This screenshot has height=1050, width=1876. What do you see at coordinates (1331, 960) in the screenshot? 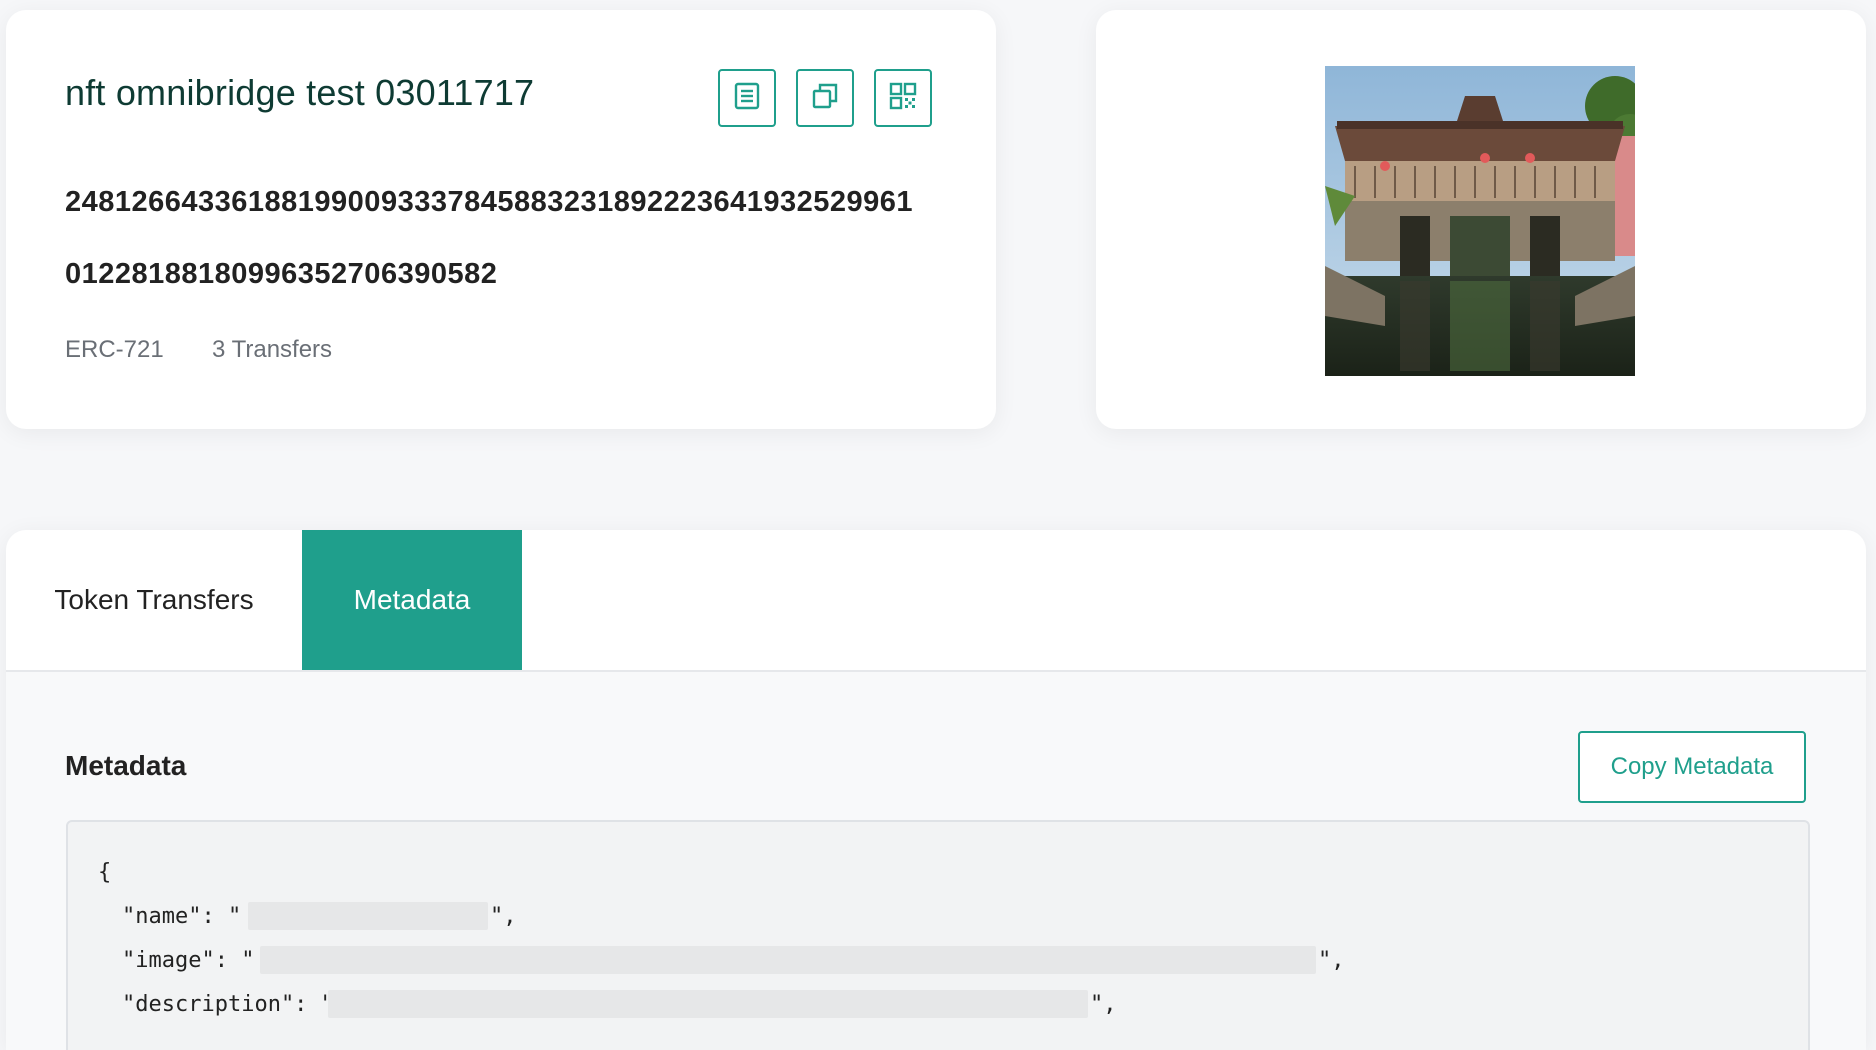
I see `code-image-suffix: ",` at bounding box center [1331, 960].